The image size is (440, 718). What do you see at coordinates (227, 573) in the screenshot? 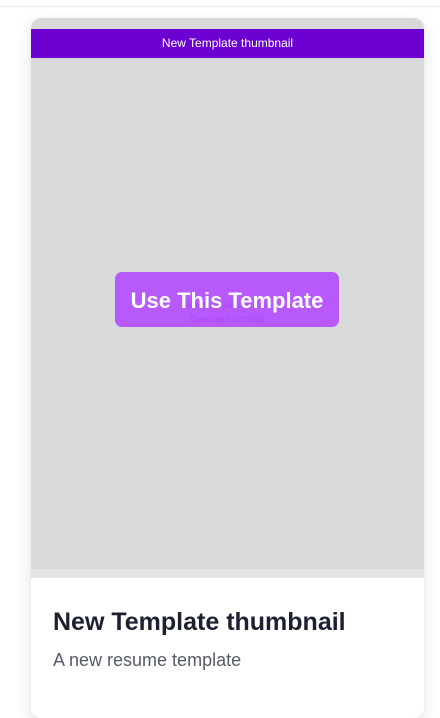
I see `thumbnail-bottom-strip` at bounding box center [227, 573].